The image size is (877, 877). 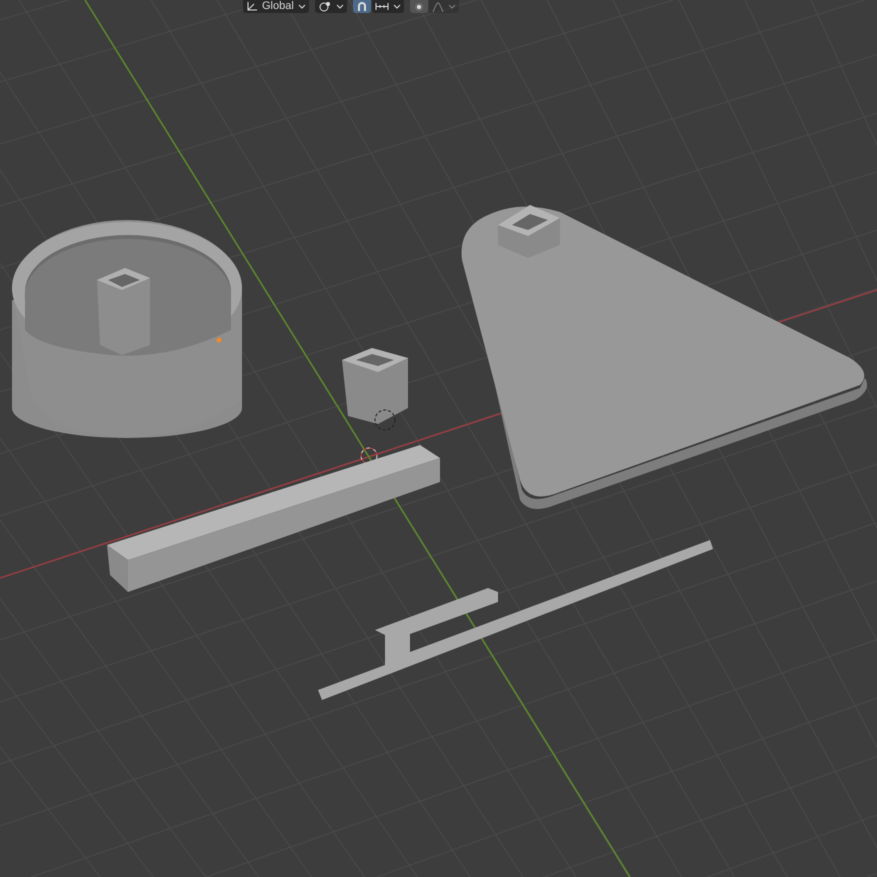 I want to click on snap-element-dropdown, so click(x=388, y=6).